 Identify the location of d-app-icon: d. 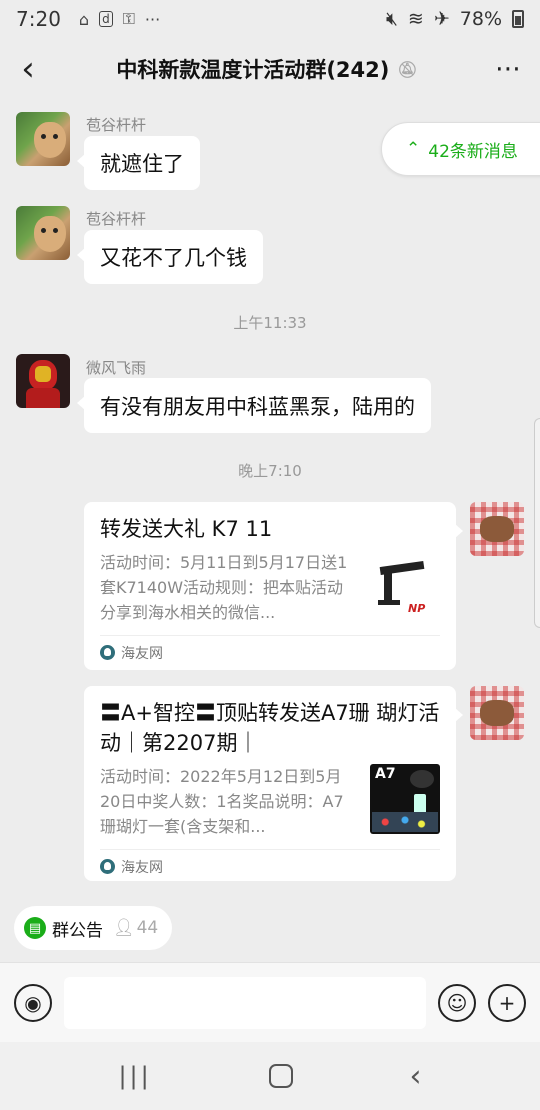
(106, 19).